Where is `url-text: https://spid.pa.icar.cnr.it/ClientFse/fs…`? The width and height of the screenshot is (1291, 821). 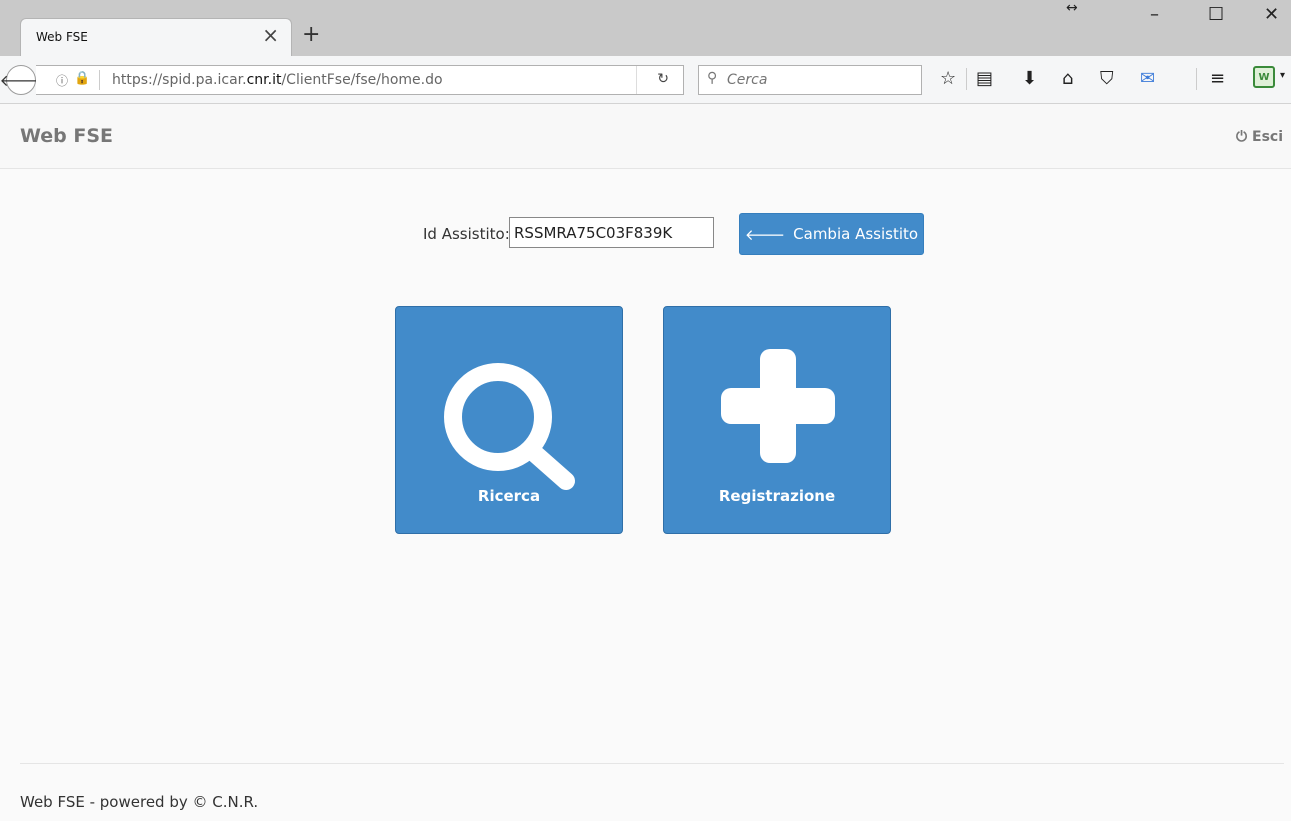 url-text: https://spid.pa.icar.cnr.it/ClientFse/fs… is located at coordinates (277, 80).